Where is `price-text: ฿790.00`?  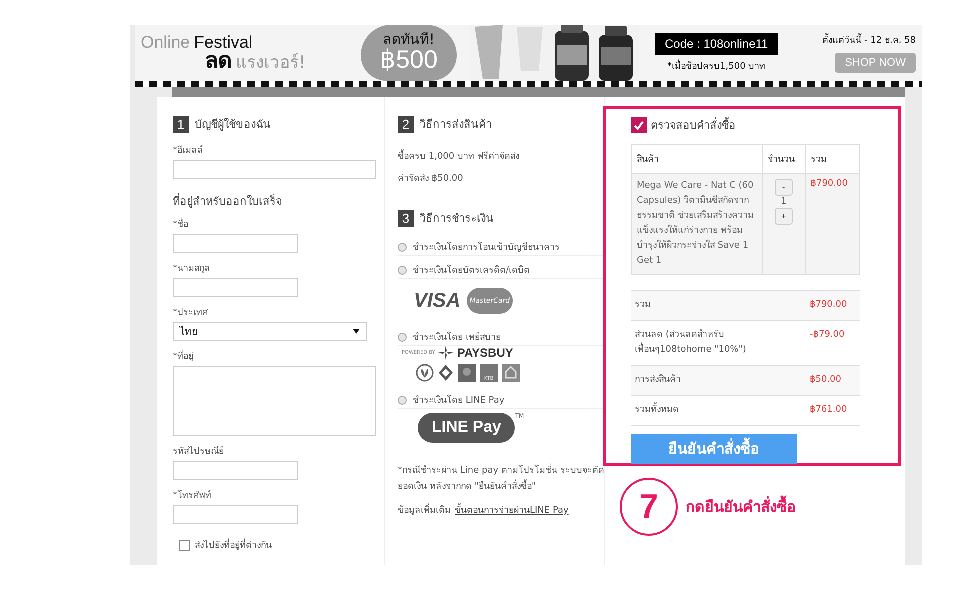
price-text: ฿790.00 is located at coordinates (832, 224).